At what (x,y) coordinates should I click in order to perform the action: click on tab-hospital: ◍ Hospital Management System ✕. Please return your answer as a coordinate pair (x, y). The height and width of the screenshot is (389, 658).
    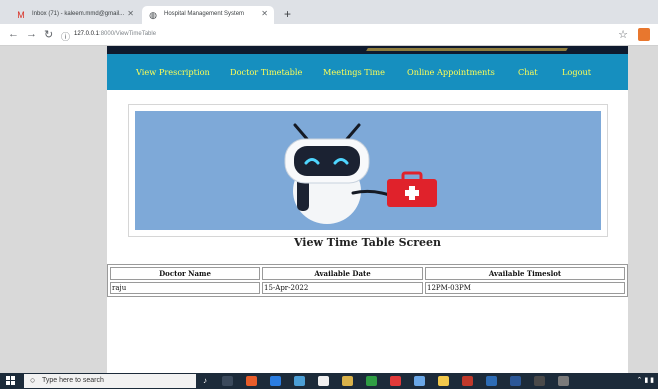
    Looking at the image, I should click on (208, 15).